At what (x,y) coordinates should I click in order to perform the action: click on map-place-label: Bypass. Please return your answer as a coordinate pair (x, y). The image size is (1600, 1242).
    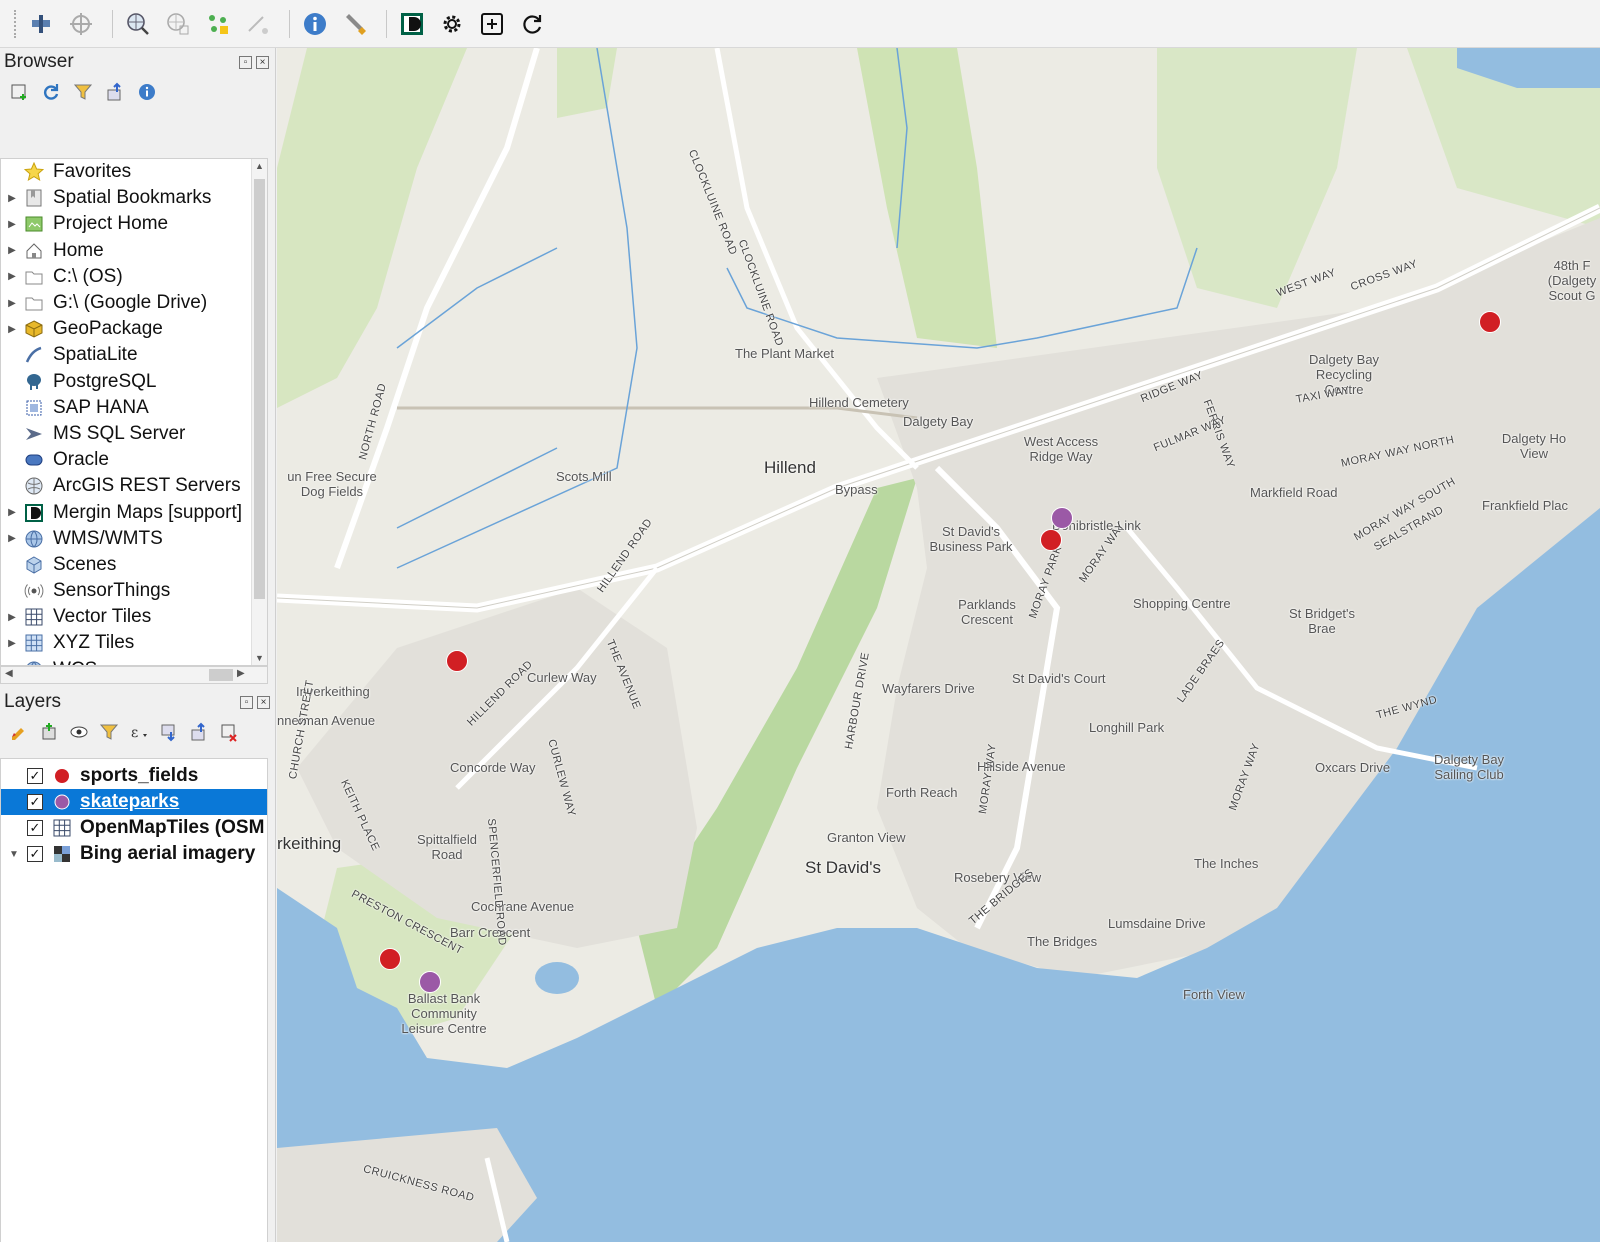
    Looking at the image, I should click on (856, 489).